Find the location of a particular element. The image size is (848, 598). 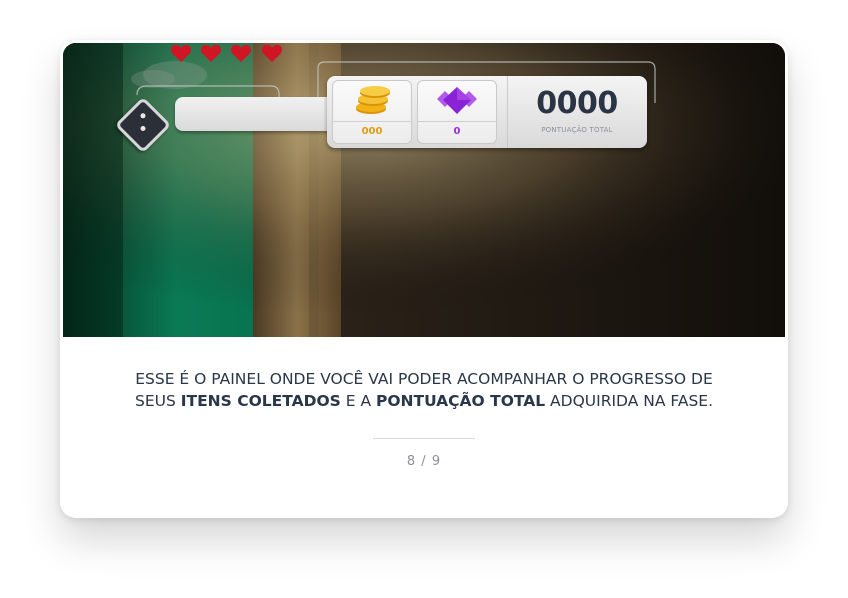

caption-text: SEUS is located at coordinates (157, 401).